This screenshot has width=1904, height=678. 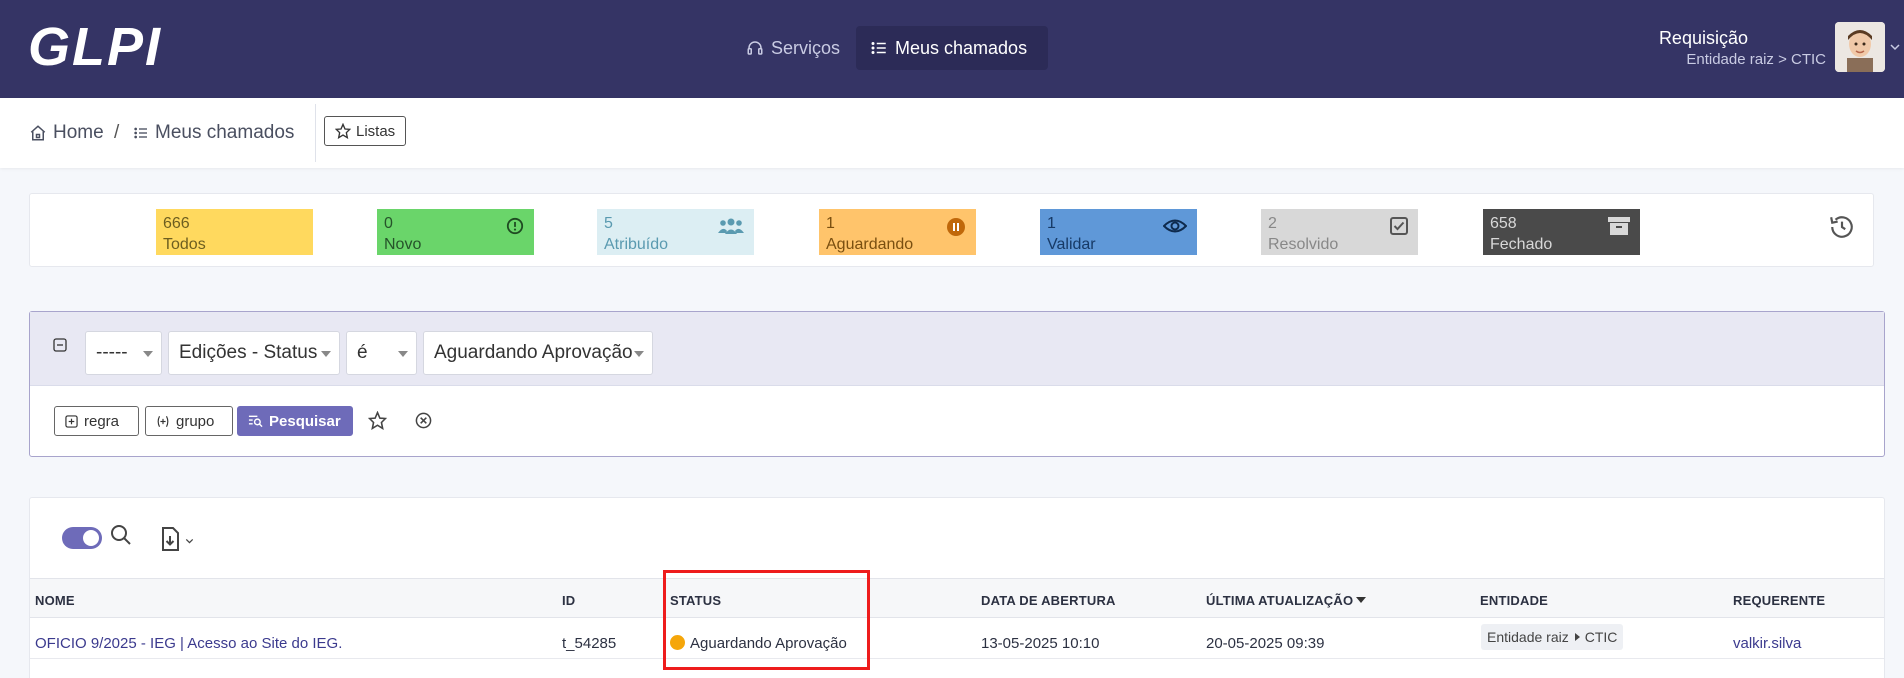 What do you see at coordinates (1040, 643) in the screenshot?
I see `ticket-opened-date: 13-05-2025 10:10` at bounding box center [1040, 643].